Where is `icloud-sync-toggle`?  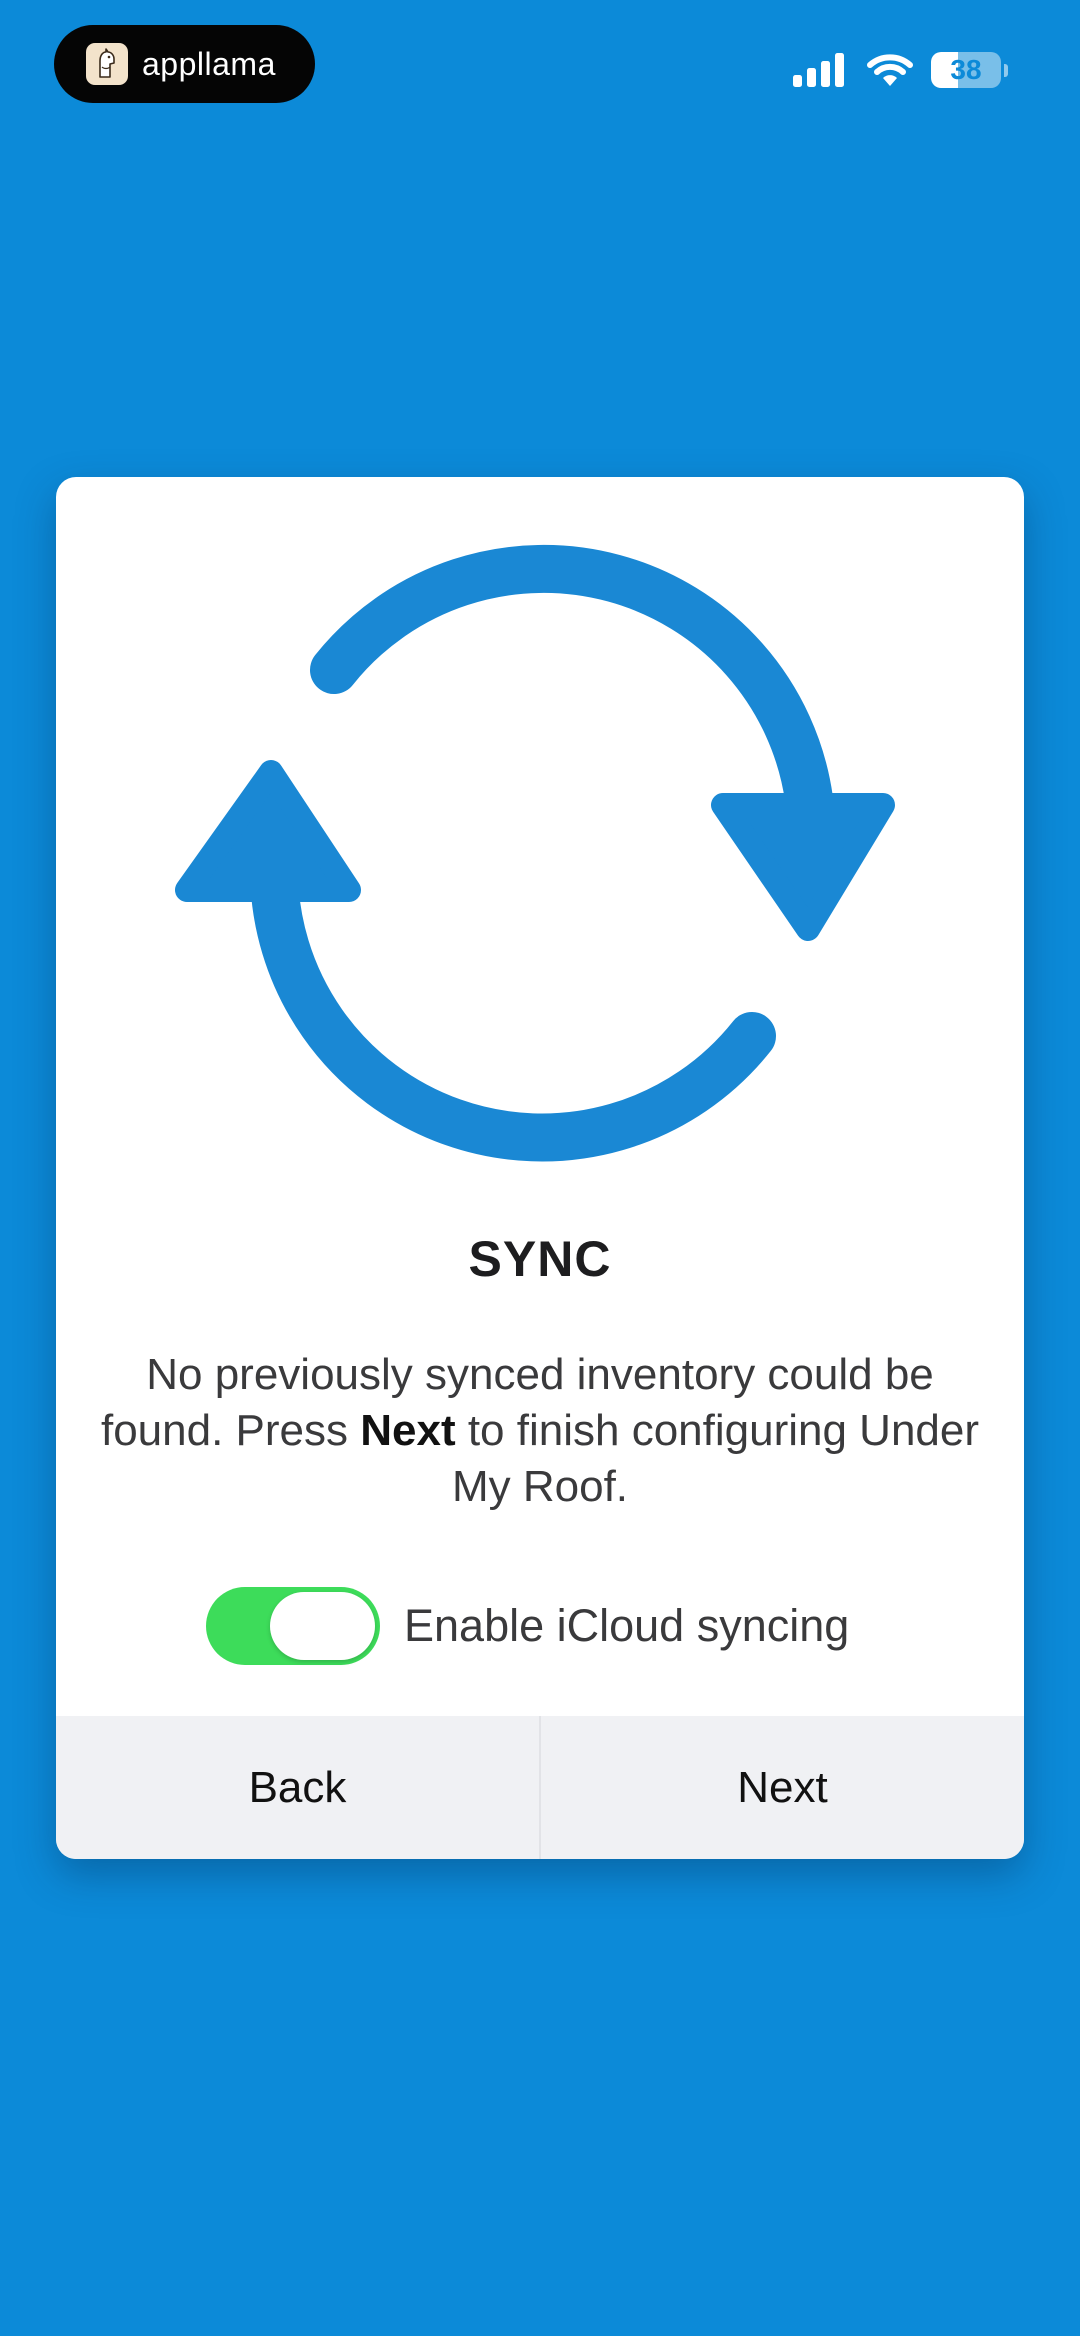 icloud-sync-toggle is located at coordinates (293, 1626).